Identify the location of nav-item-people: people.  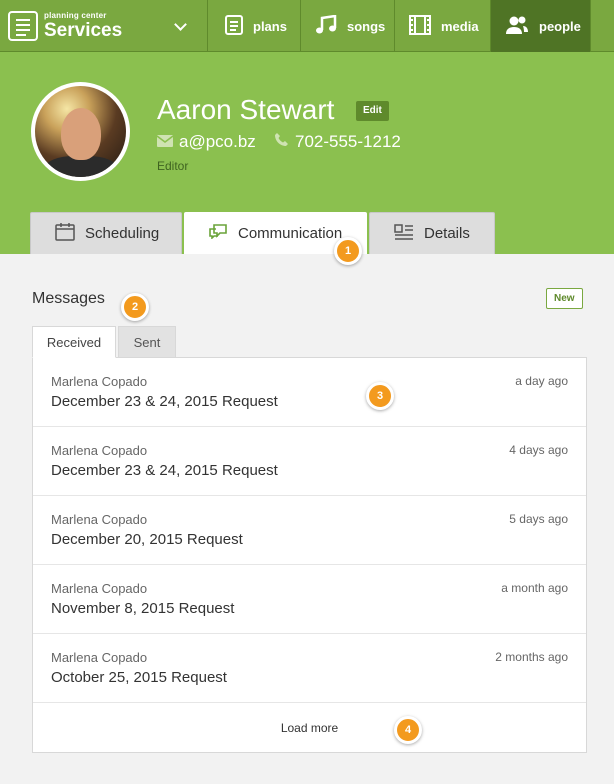
(541, 26).